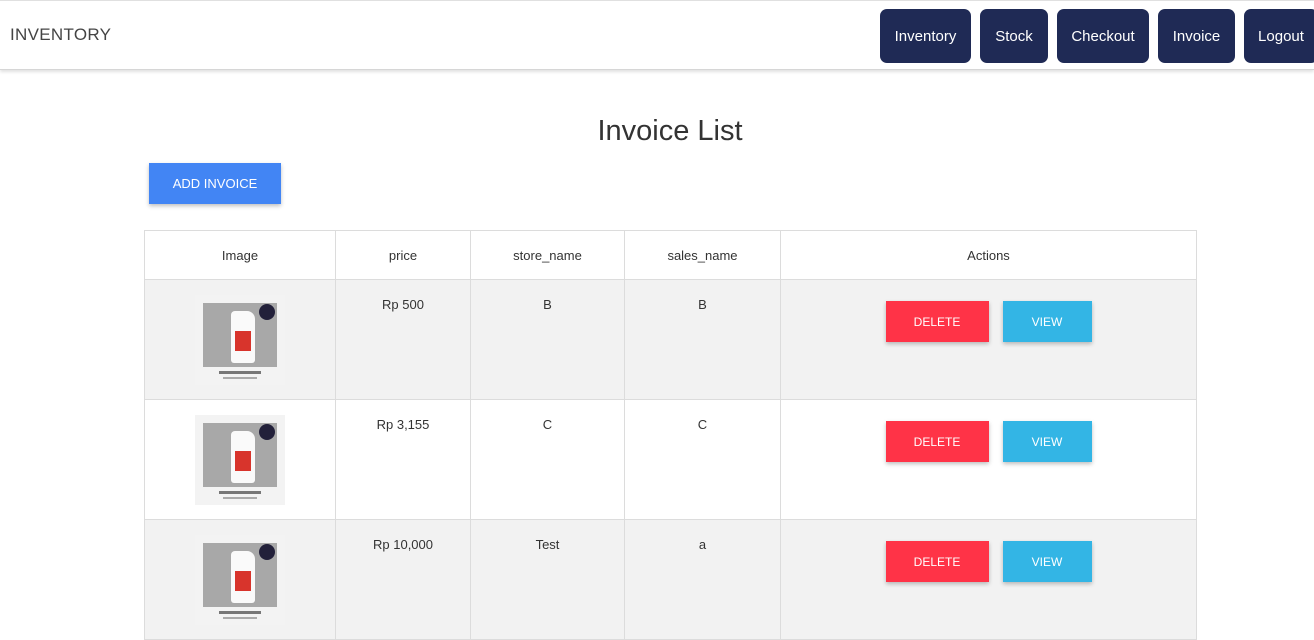 This screenshot has height=640, width=1314. Describe the element at coordinates (403, 459) in the screenshot. I see `price-cell: Rp 3,155` at that location.